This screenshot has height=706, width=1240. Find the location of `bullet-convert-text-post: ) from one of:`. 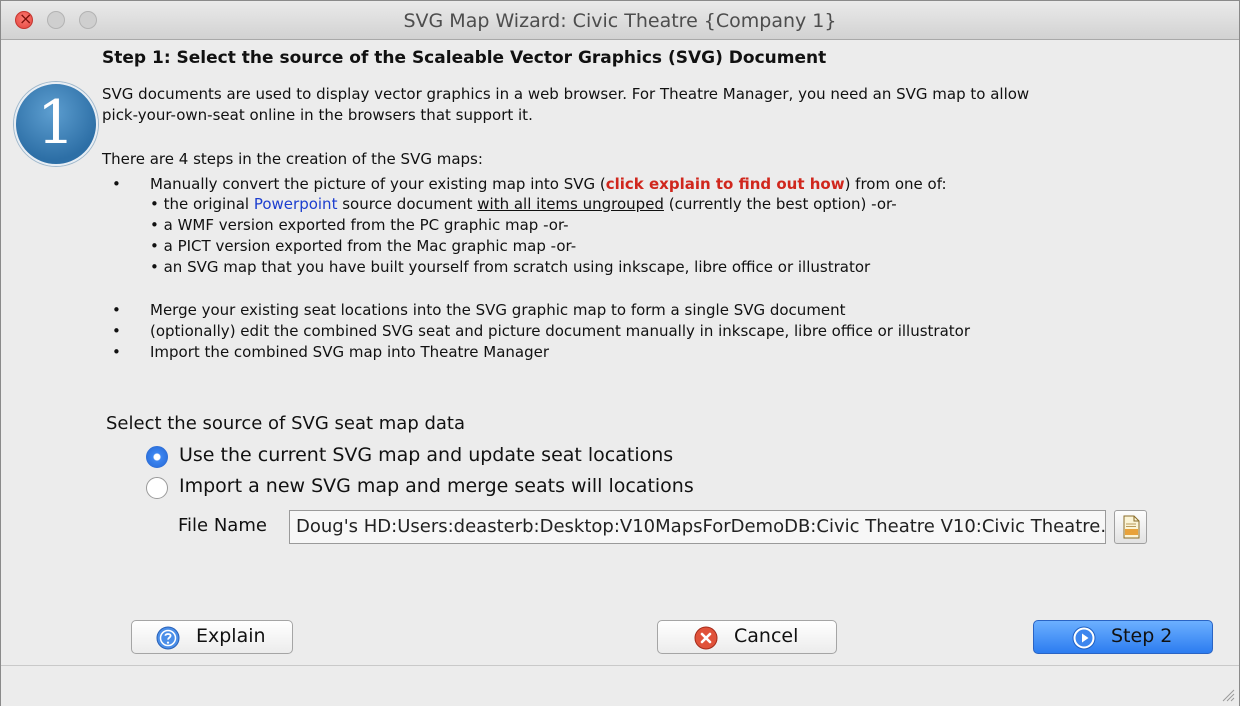

bullet-convert-text-post: ) from one of: is located at coordinates (895, 184).